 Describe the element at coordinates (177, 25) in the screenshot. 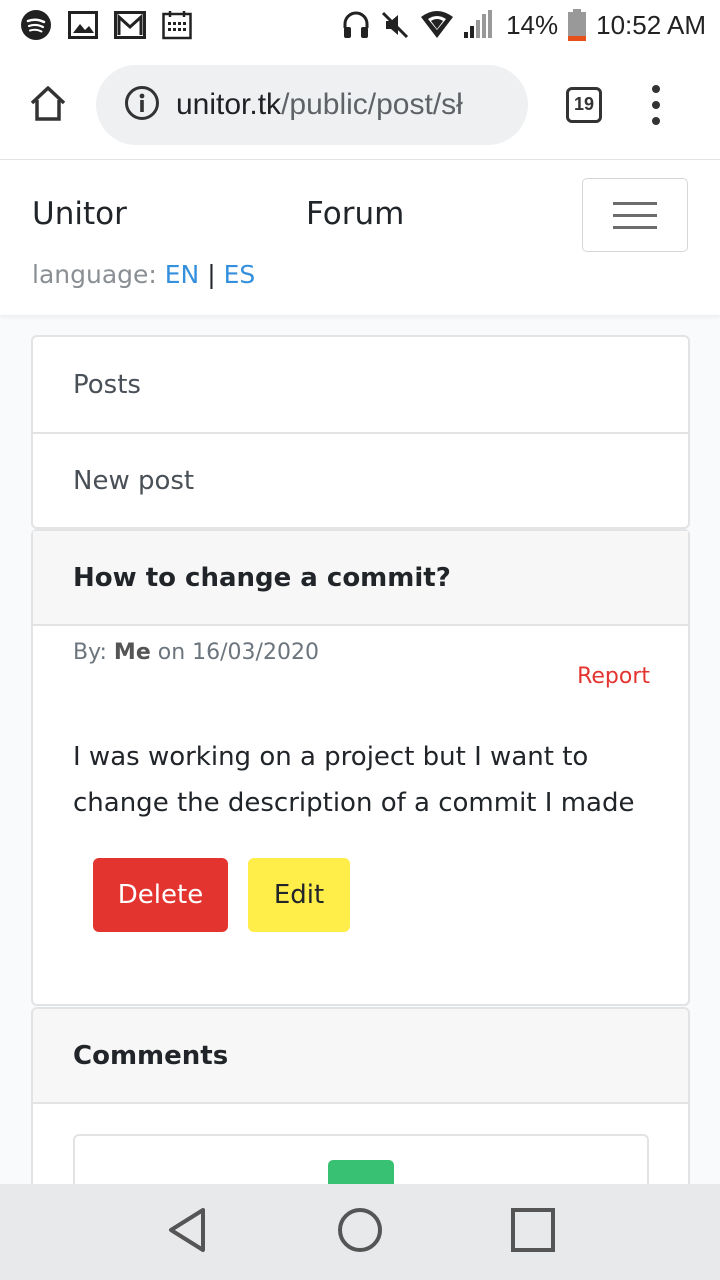

I see `calendar-icon` at that location.